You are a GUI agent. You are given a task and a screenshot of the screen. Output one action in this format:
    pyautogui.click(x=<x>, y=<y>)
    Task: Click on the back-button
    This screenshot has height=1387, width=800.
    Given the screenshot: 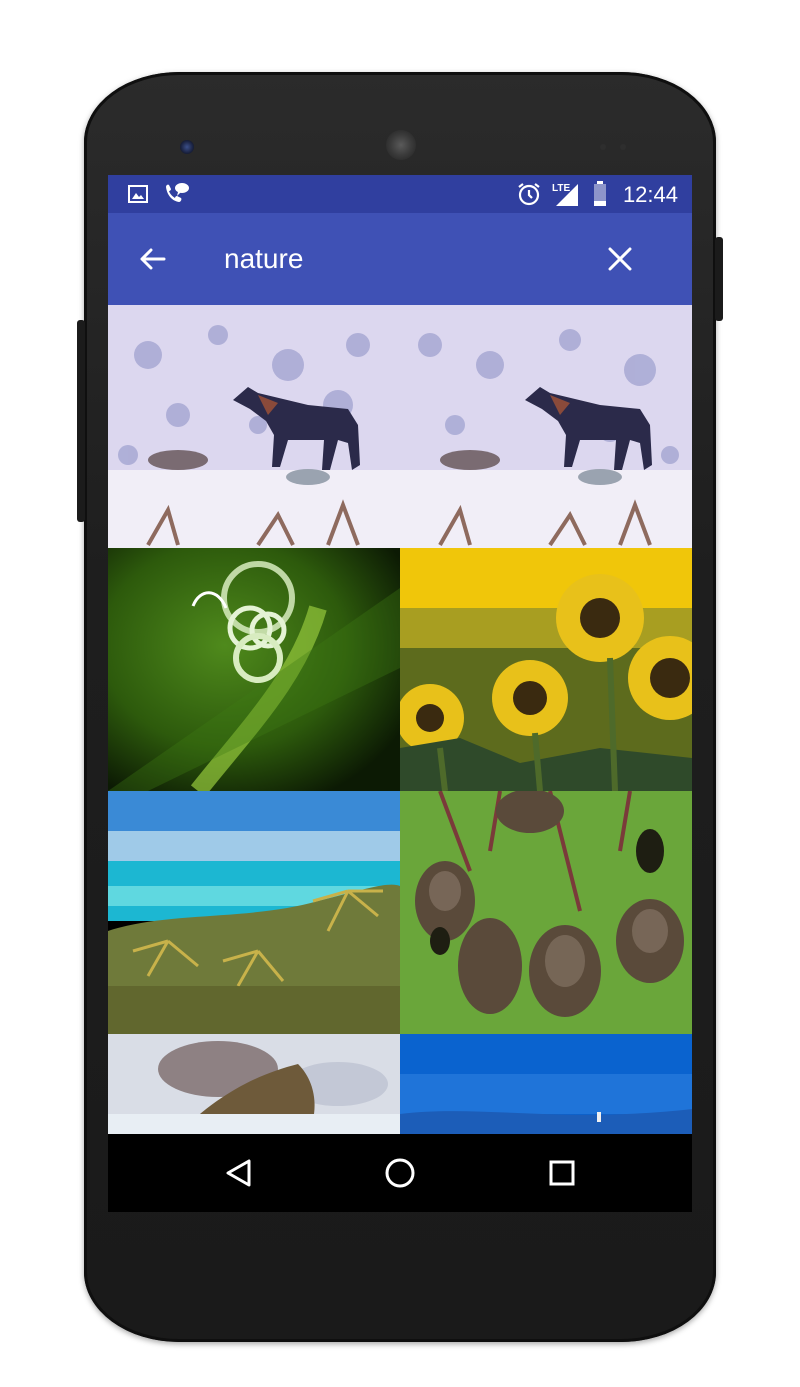 What is the action you would take?
    pyautogui.click(x=152, y=259)
    